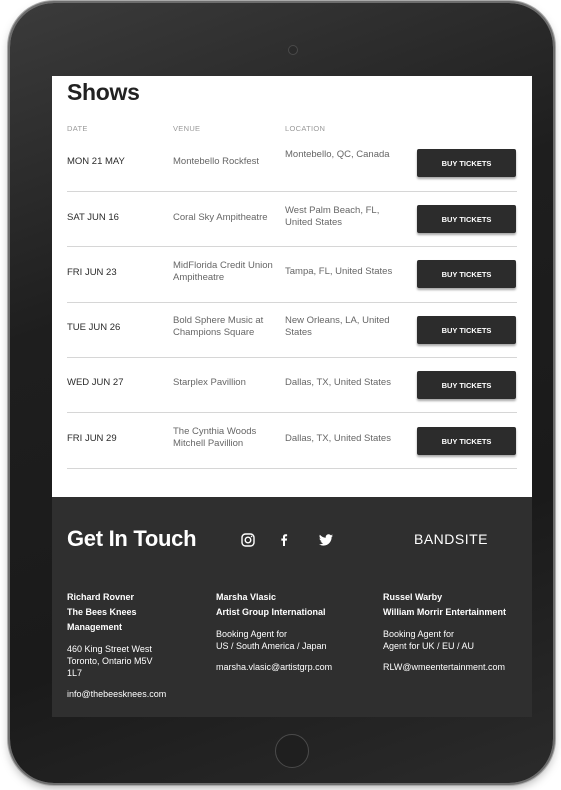 The height and width of the screenshot is (790, 561). Describe the element at coordinates (218, 326) in the screenshot. I see `show-venue: Bold Sphere Music at Champions Square` at that location.